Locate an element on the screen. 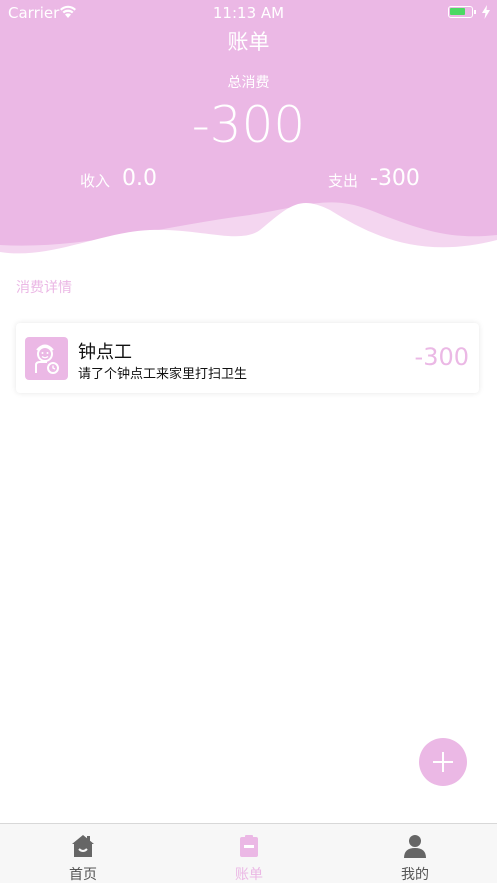 The height and width of the screenshot is (883, 497). record-description: 请了个钟点工来家里打扫卫生 is located at coordinates (163, 374).